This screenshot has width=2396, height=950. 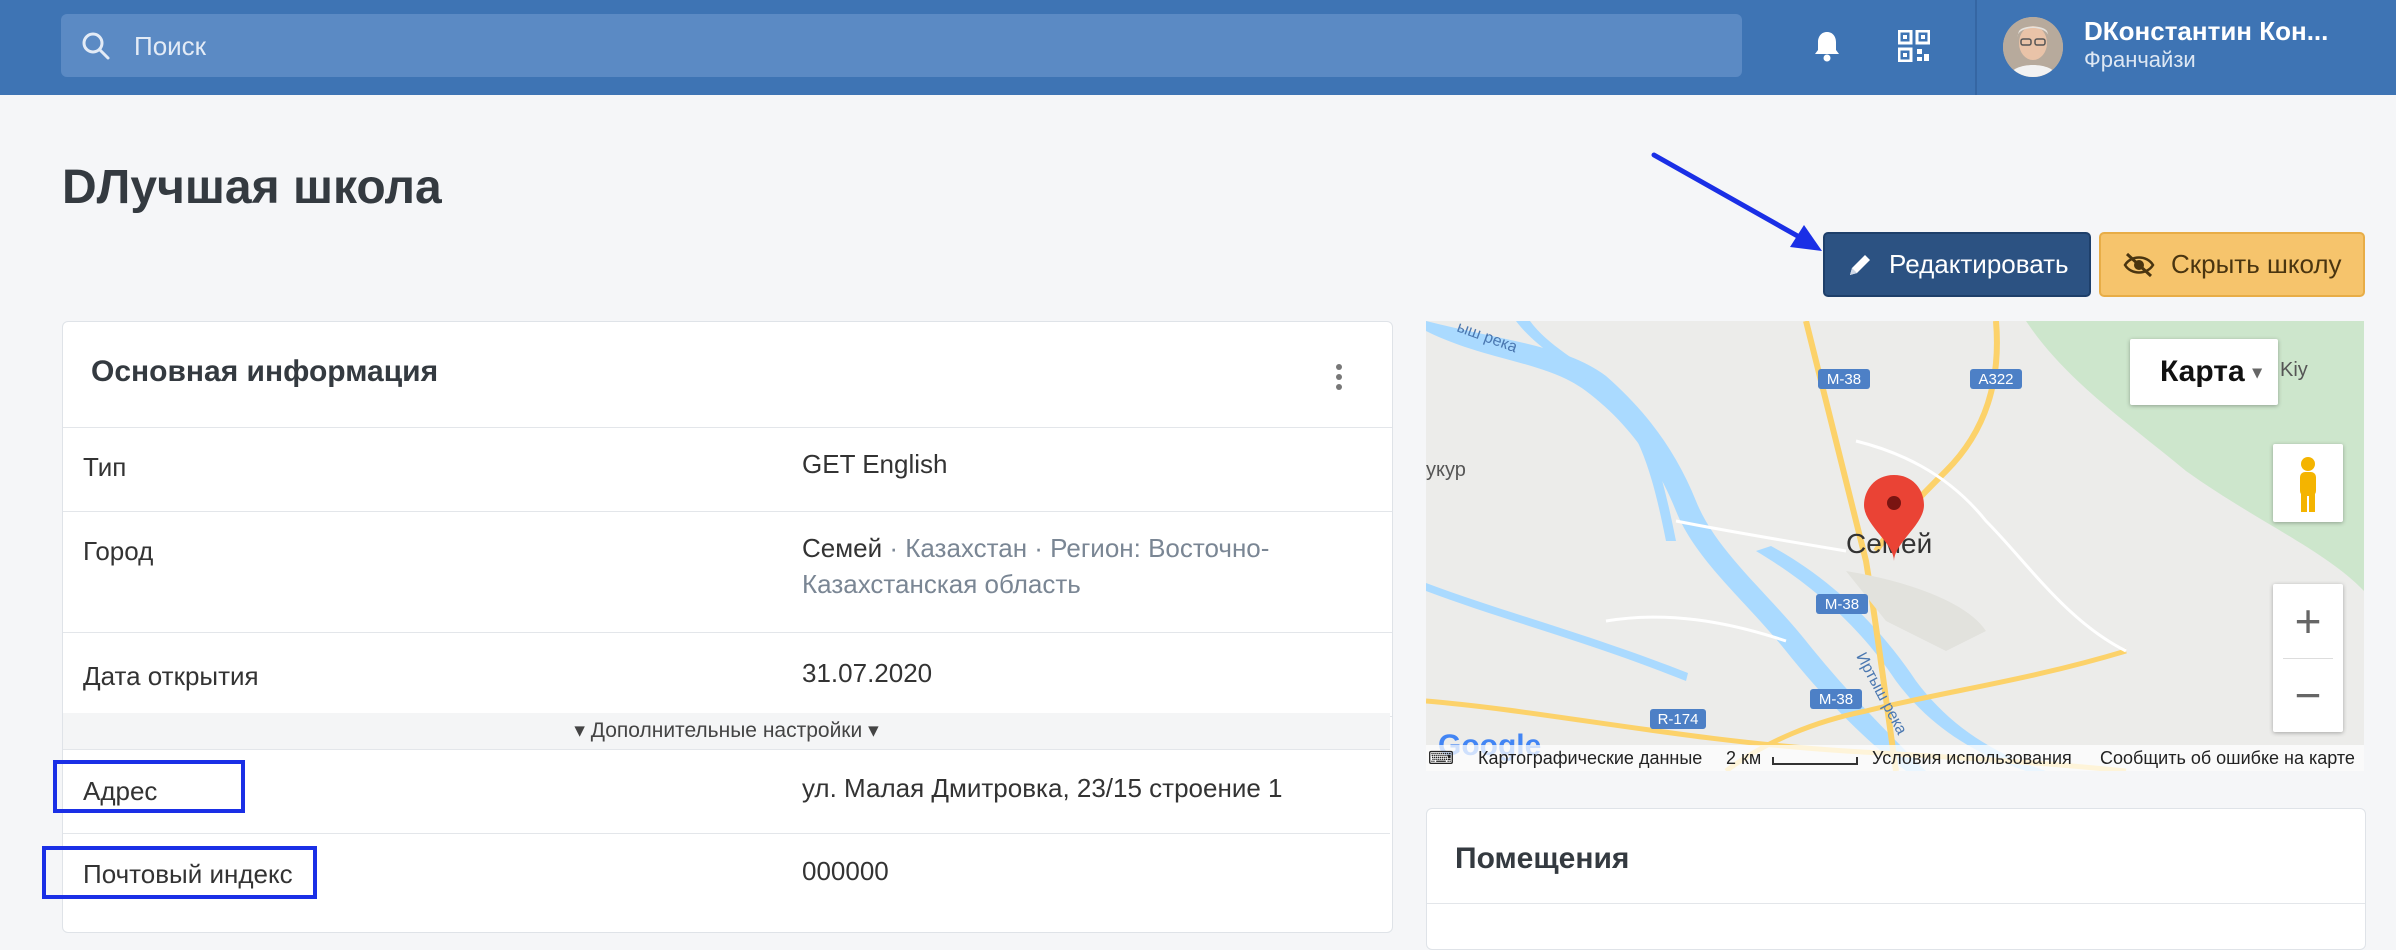 What do you see at coordinates (1976, 47) in the screenshot?
I see `user-divider` at bounding box center [1976, 47].